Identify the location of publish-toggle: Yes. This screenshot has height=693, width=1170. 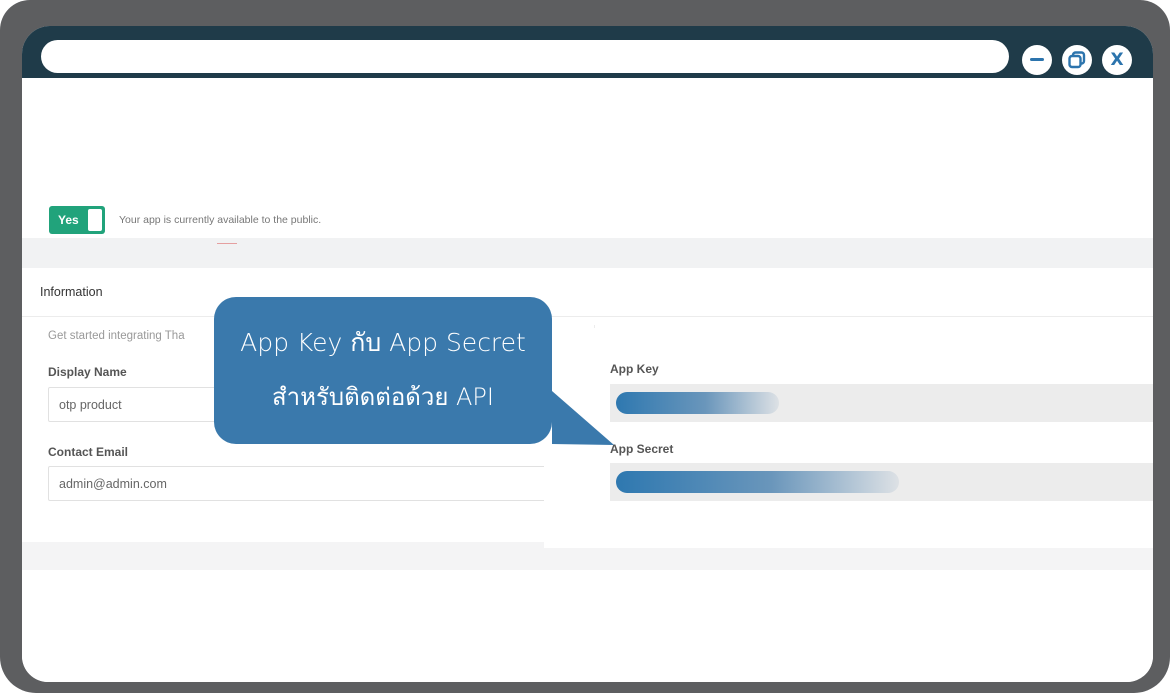
(77, 220).